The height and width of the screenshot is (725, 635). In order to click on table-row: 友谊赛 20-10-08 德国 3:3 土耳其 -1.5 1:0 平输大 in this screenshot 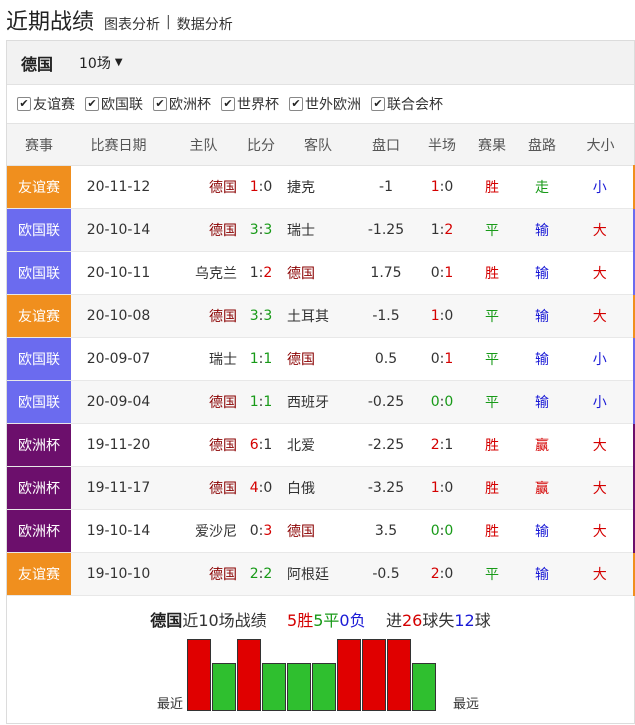, I will do `click(321, 316)`.